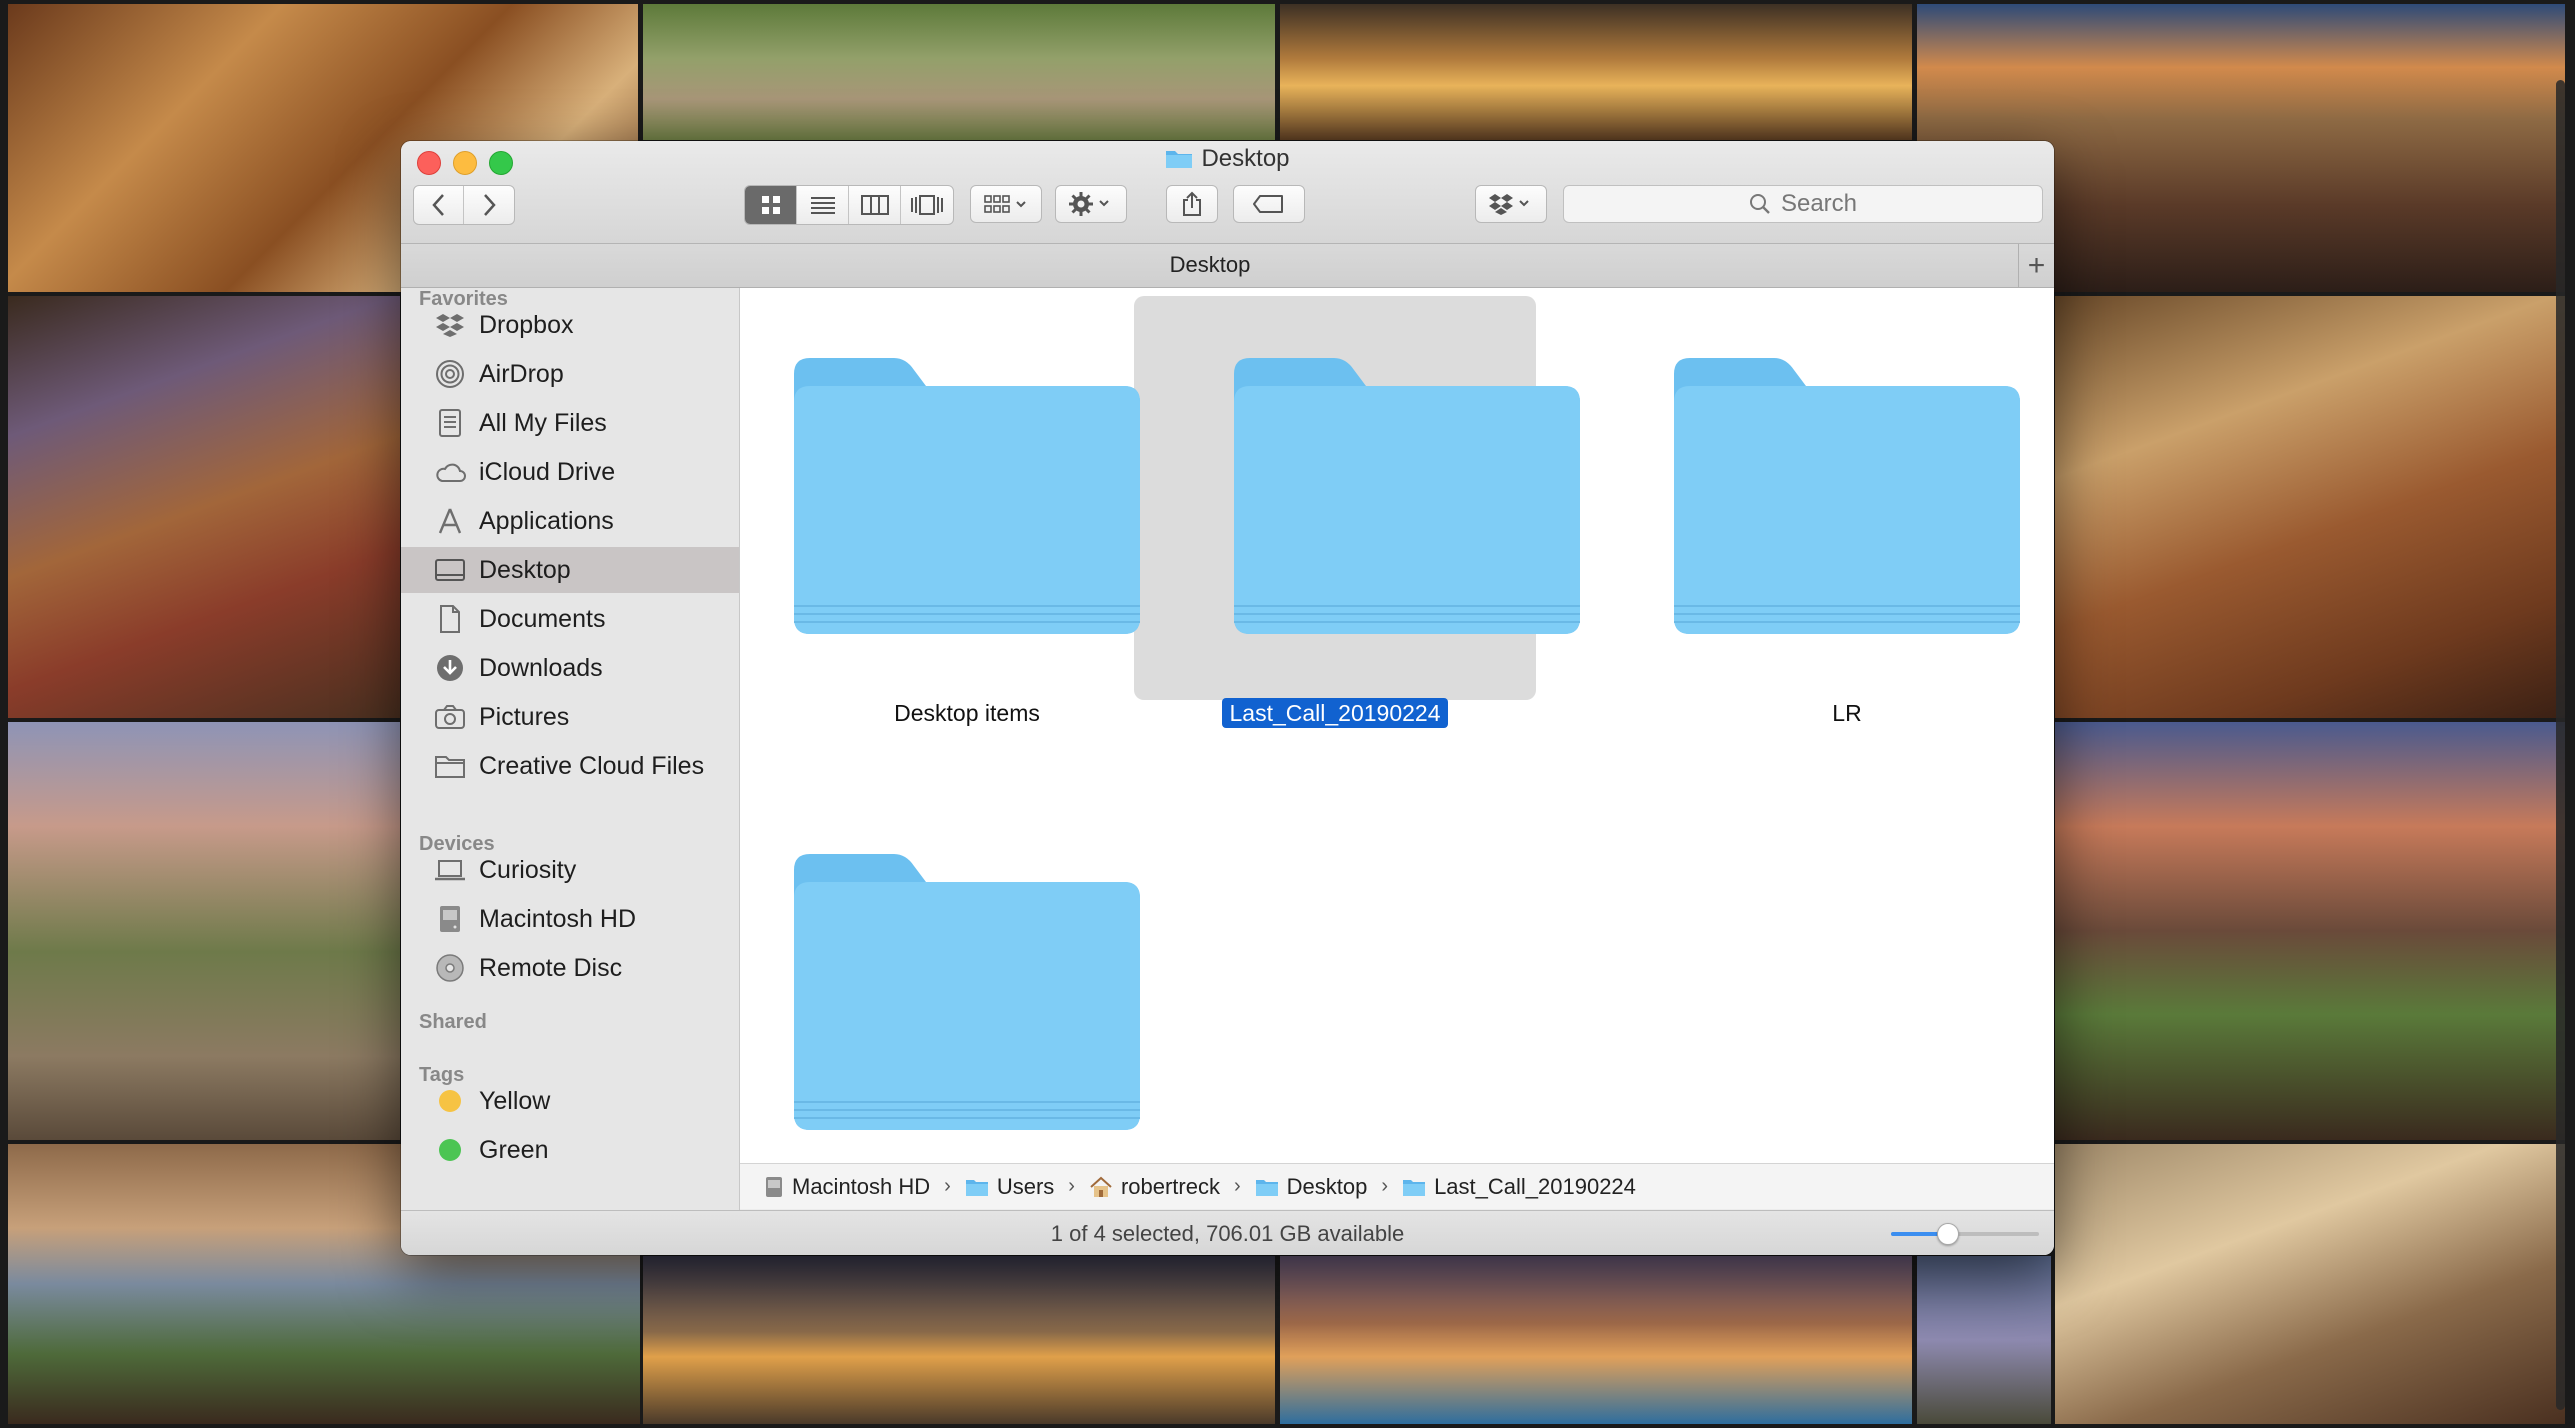  I want to click on status-text: 1 of 4 selected, 706.01 GB available, so click(1227, 1233).